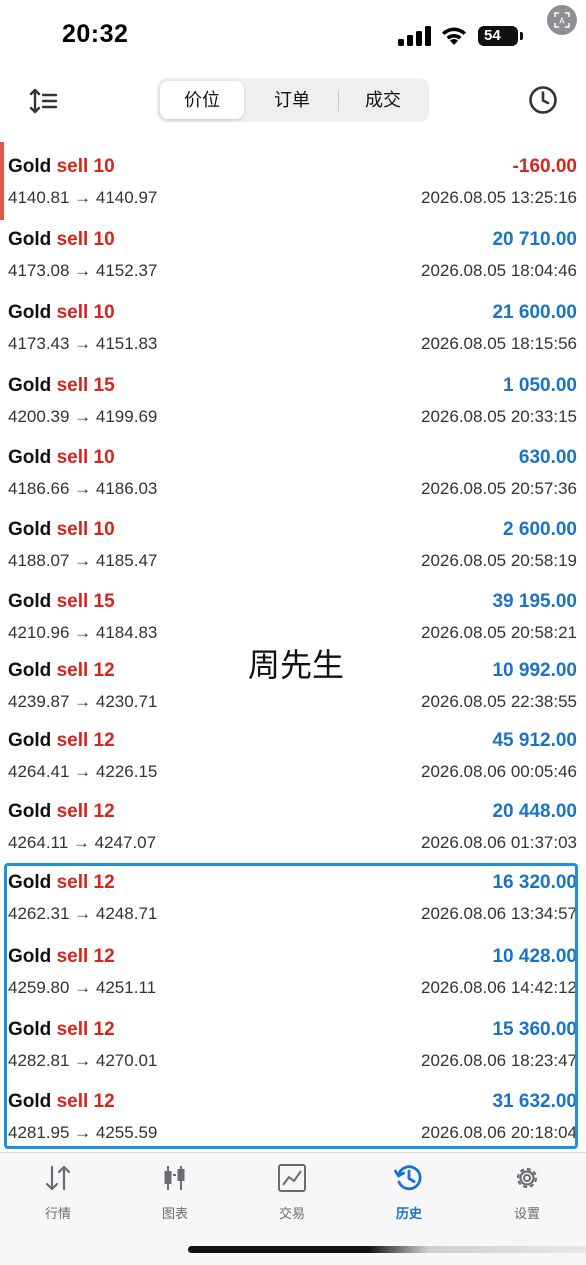  I want to click on trade-profit: 45 912.00, so click(534, 740).